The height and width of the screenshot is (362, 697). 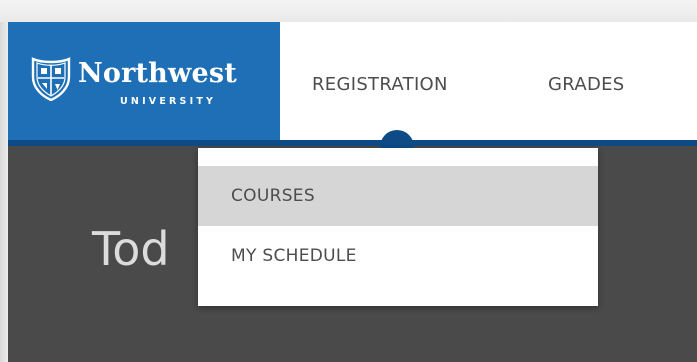 What do you see at coordinates (4, 192) in the screenshot?
I see `window-edge` at bounding box center [4, 192].